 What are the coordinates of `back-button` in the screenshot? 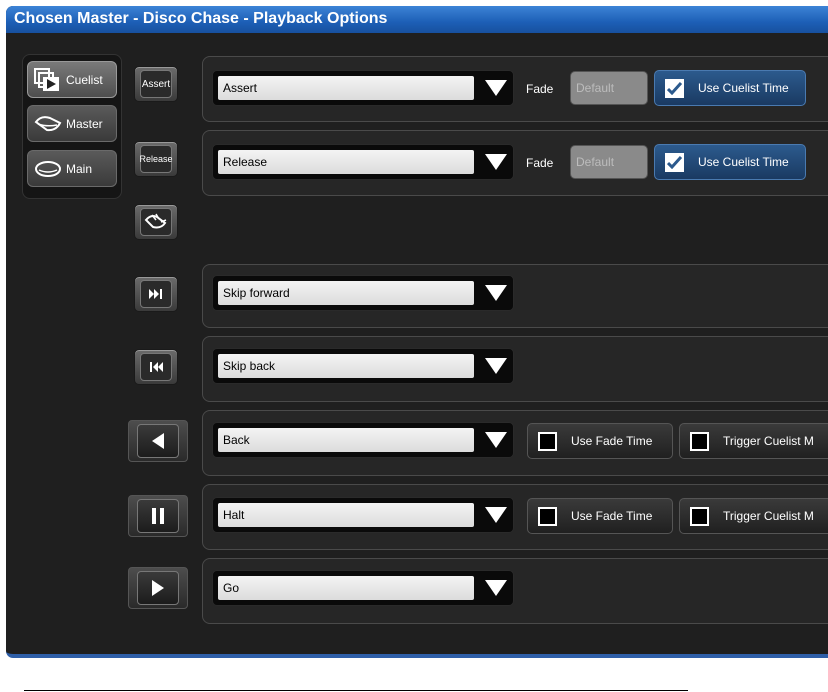 It's located at (158, 441).